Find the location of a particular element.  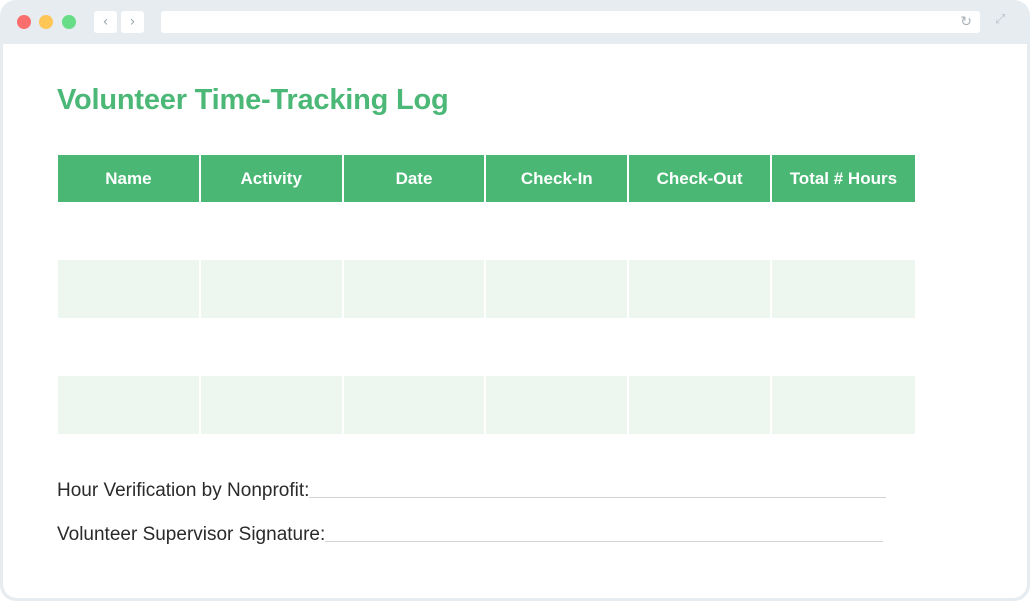

chevron-right-icon: › is located at coordinates (132, 22).